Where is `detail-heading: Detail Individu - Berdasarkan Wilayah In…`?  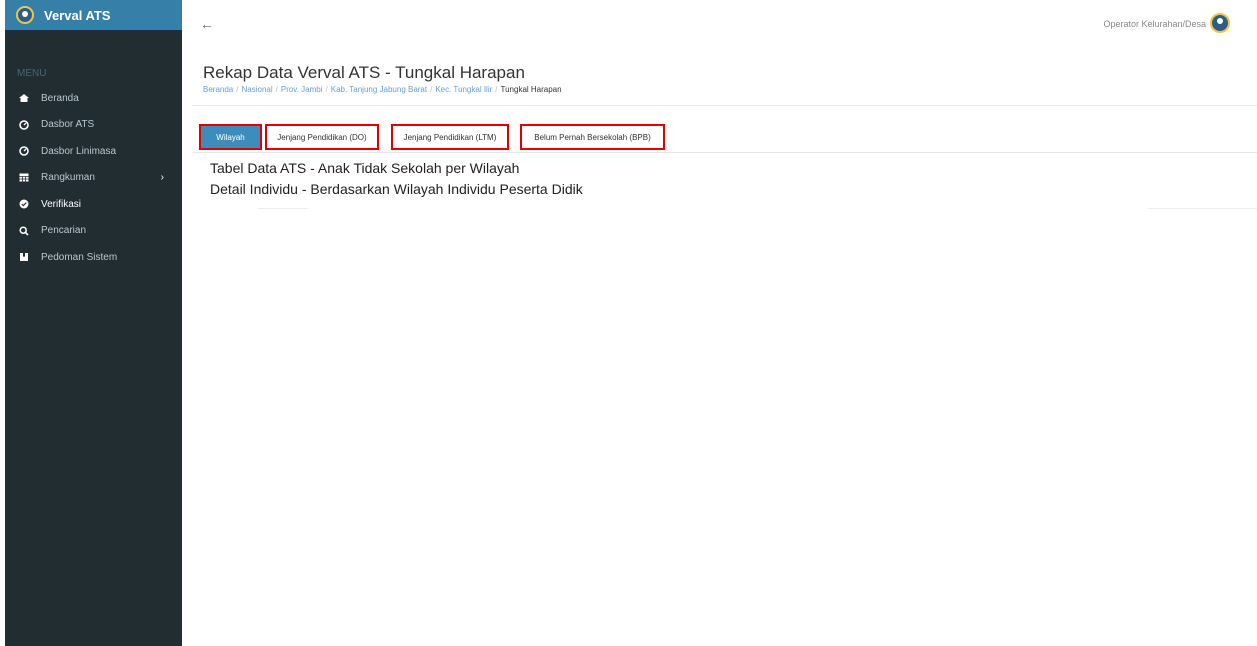
detail-heading: Detail Individu - Berdasarkan Wilayah In… is located at coordinates (396, 189).